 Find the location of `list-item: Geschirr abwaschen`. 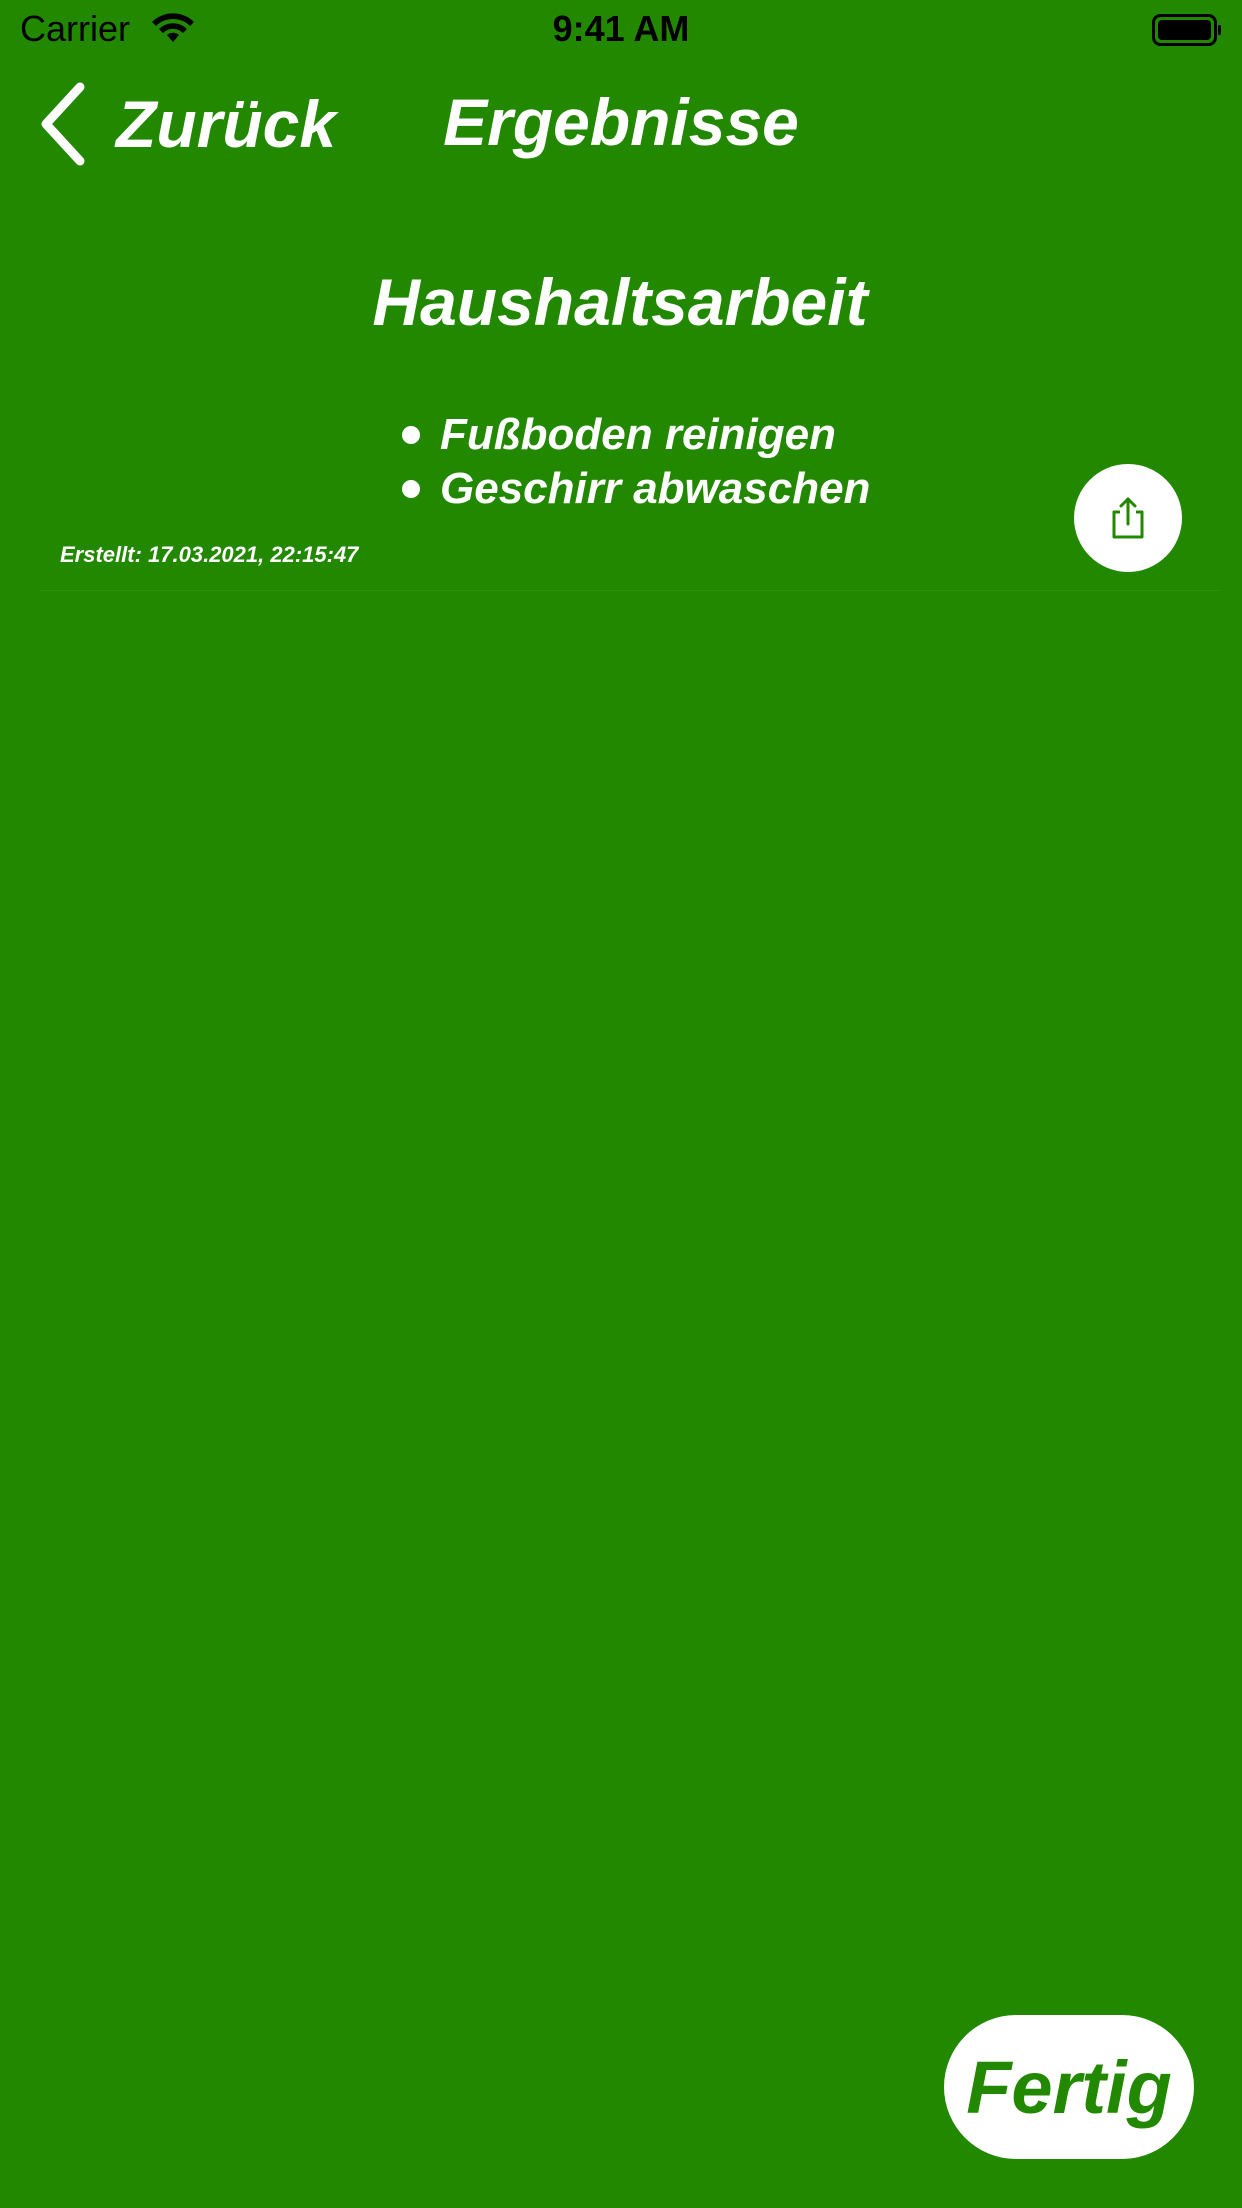

list-item: Geschirr abwaschen is located at coordinates (636, 489).